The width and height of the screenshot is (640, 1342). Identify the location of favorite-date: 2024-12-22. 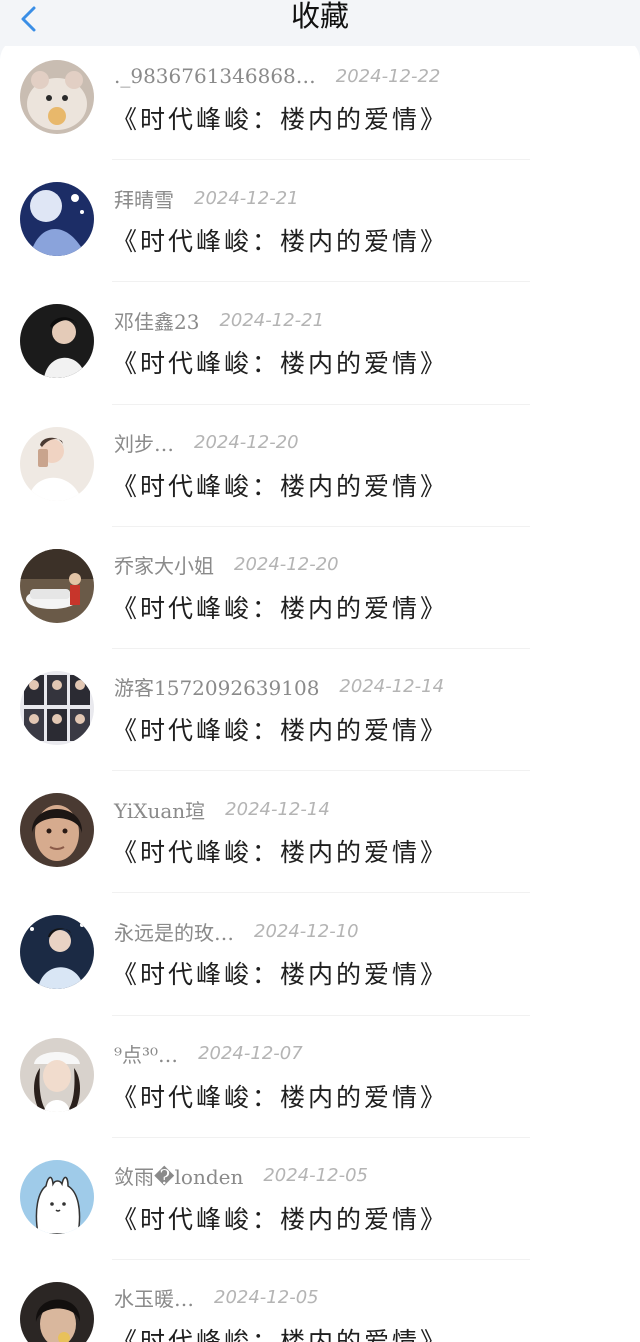
(388, 76).